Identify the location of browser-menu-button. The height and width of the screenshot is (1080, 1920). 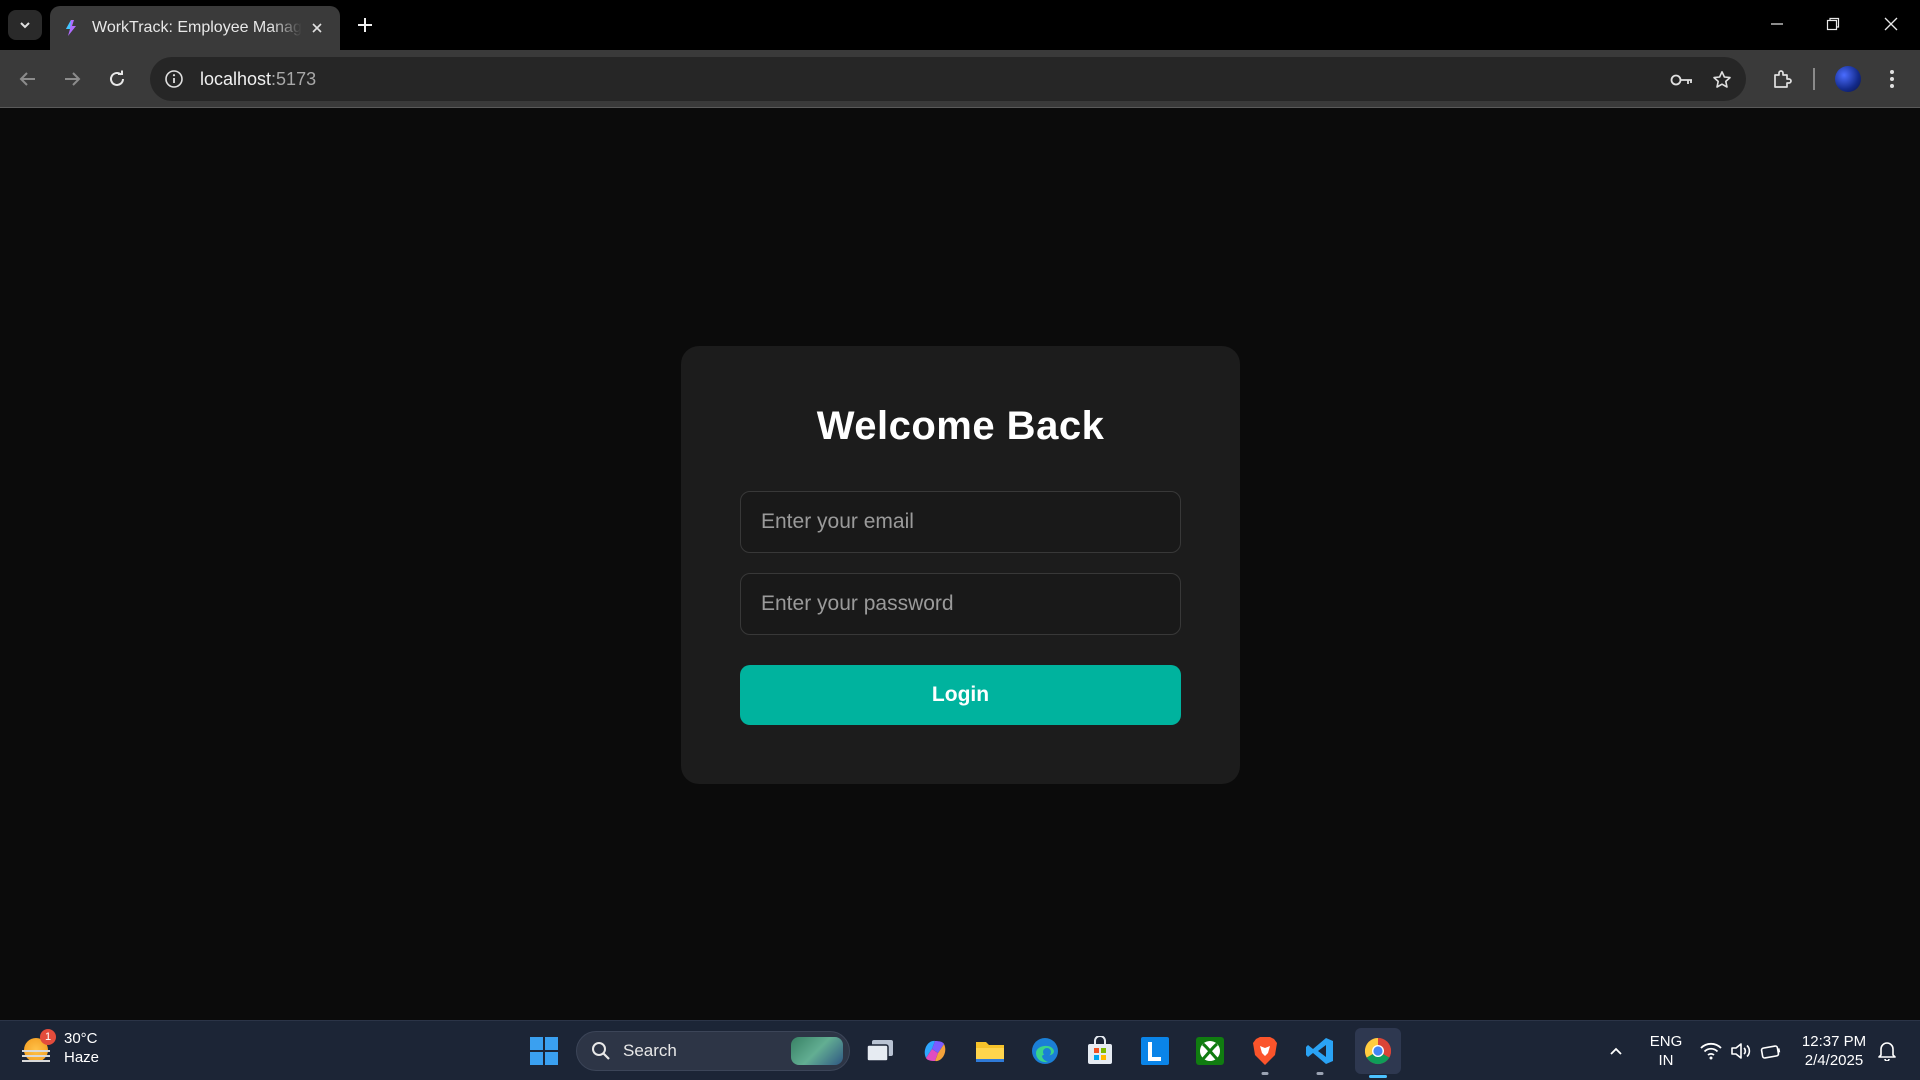
(1892, 79).